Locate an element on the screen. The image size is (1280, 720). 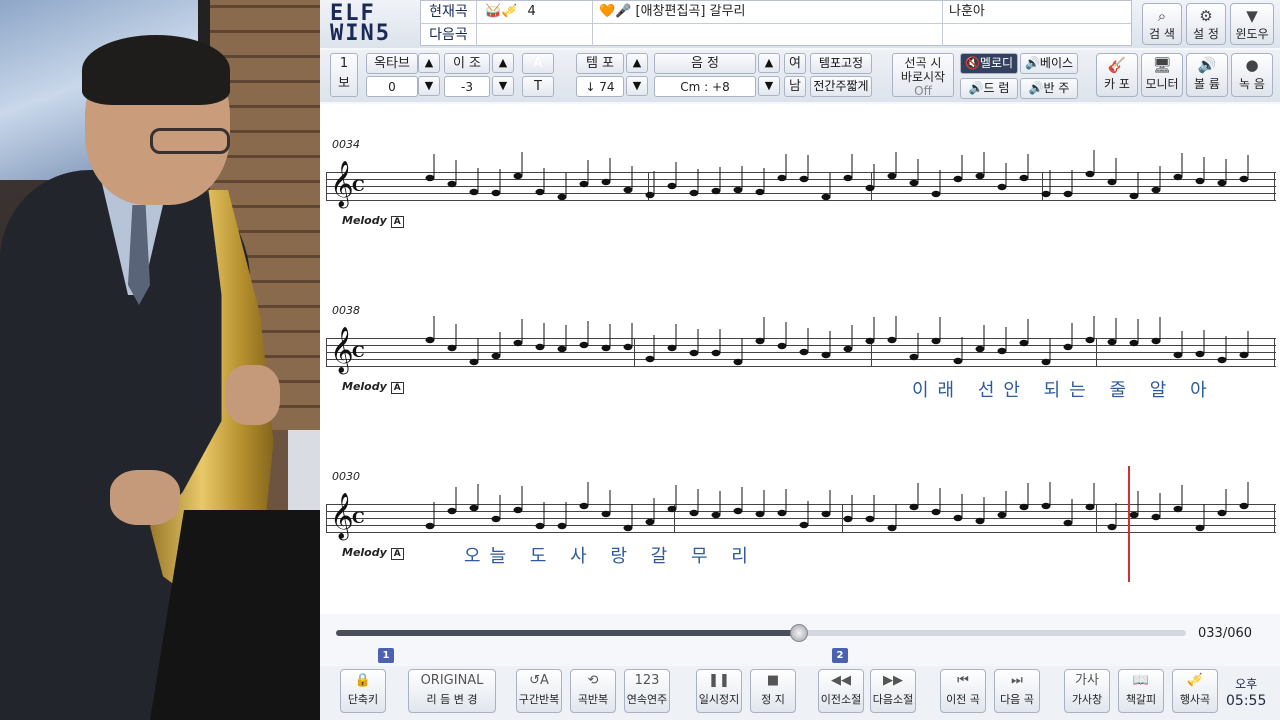
male-key-button: 남 is located at coordinates (795, 86).